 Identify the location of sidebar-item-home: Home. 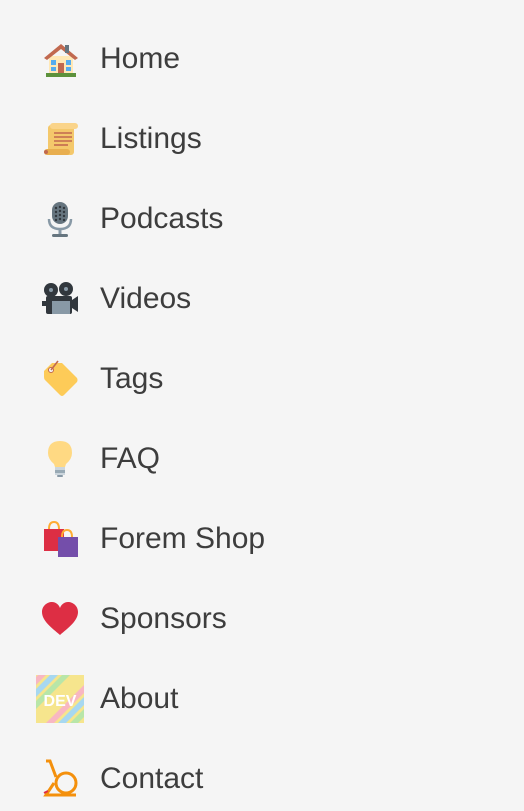
(174, 59).